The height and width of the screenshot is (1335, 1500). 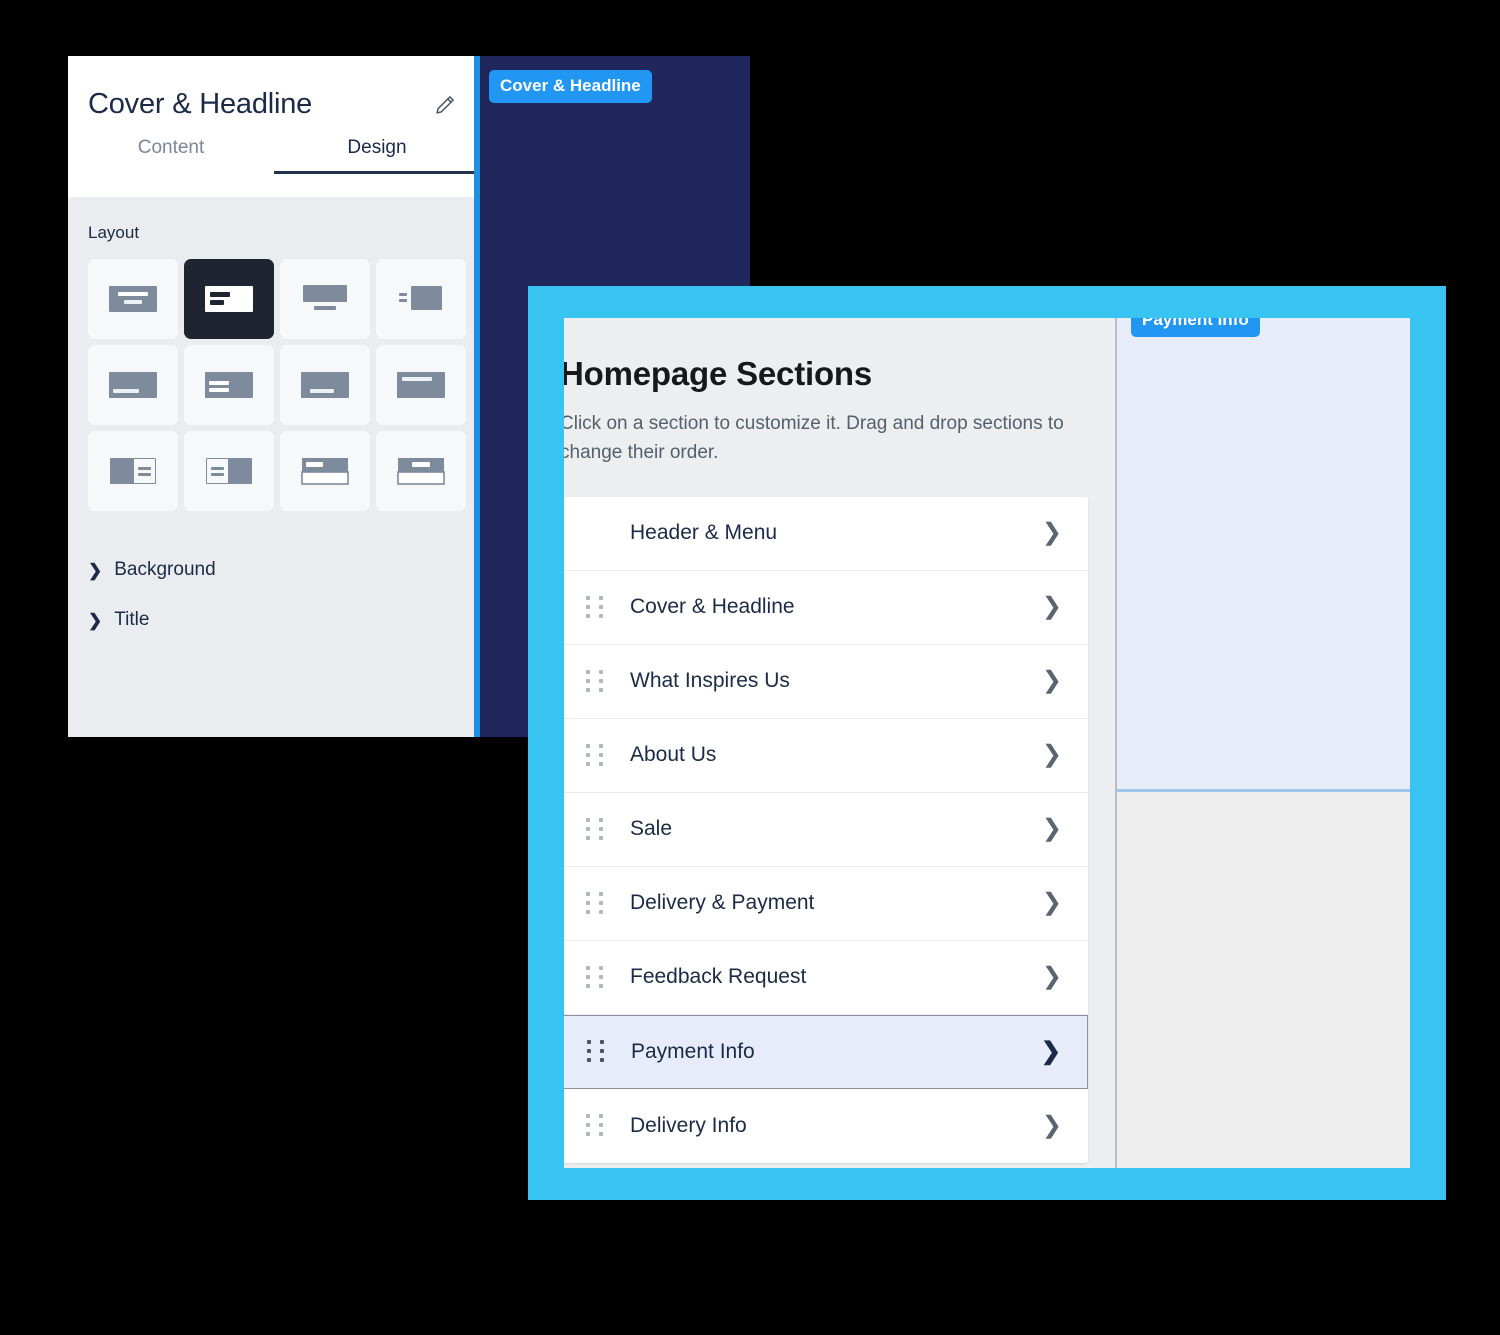 I want to click on tab-content: Content, so click(x=171, y=155).